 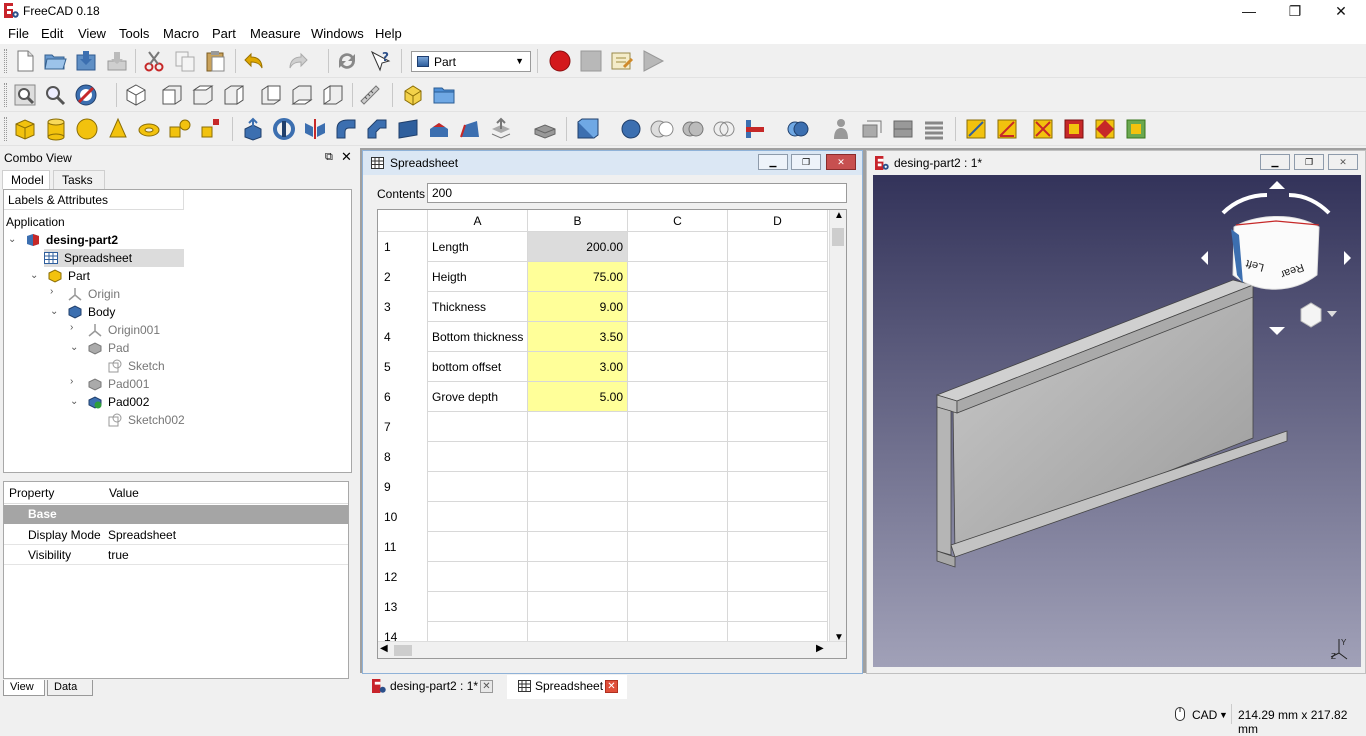 What do you see at coordinates (25, 61) in the screenshot?
I see `new-file-icon` at bounding box center [25, 61].